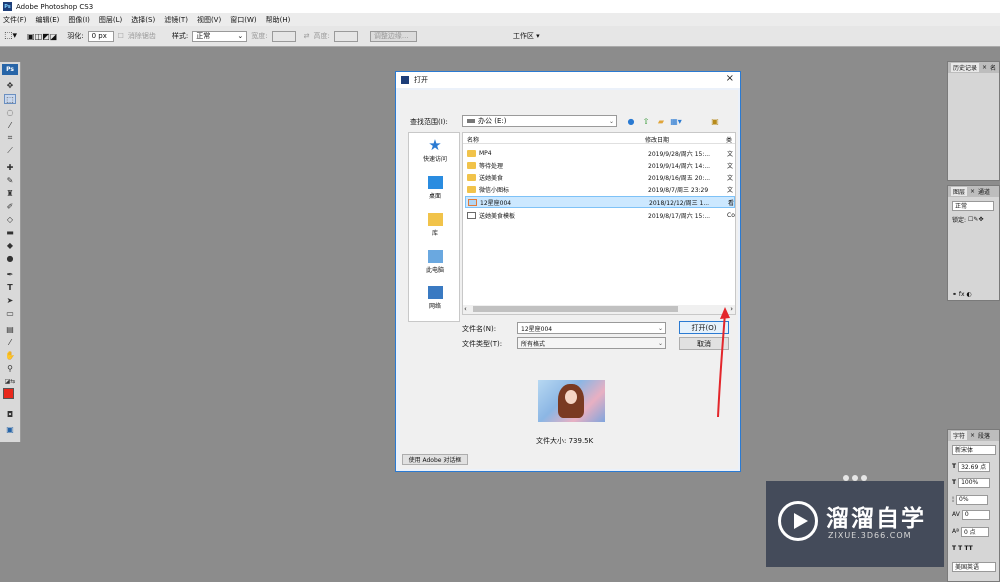 This screenshot has height=582, width=1000. Describe the element at coordinates (10, 138) in the screenshot. I see `crop-tool-icon: ⌗` at that location.